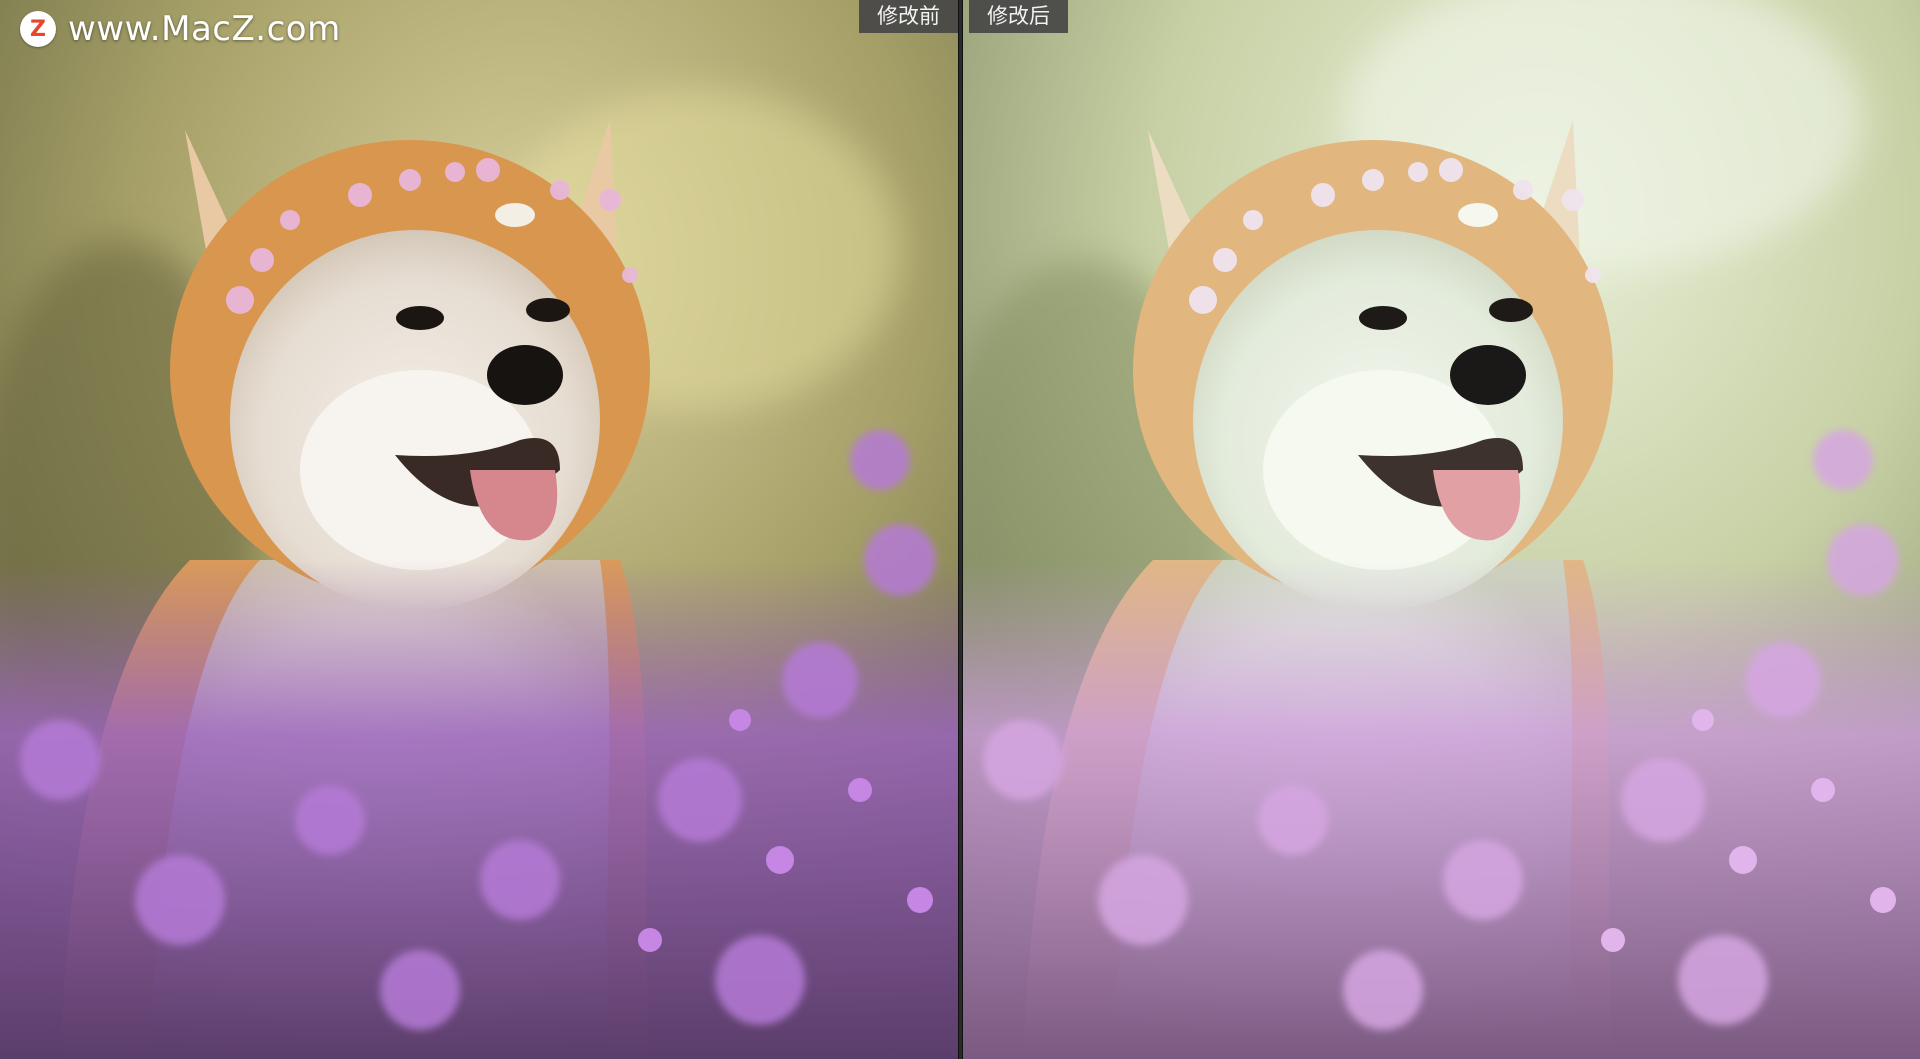  I want to click on macz-logo-icon: Z, so click(38, 29).